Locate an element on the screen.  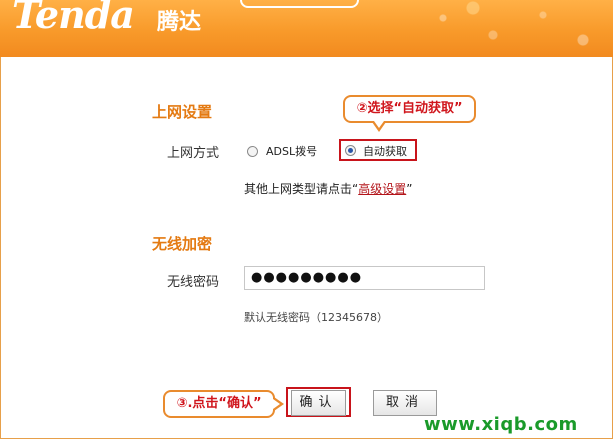
auto-obtain-radio is located at coordinates (350, 150).